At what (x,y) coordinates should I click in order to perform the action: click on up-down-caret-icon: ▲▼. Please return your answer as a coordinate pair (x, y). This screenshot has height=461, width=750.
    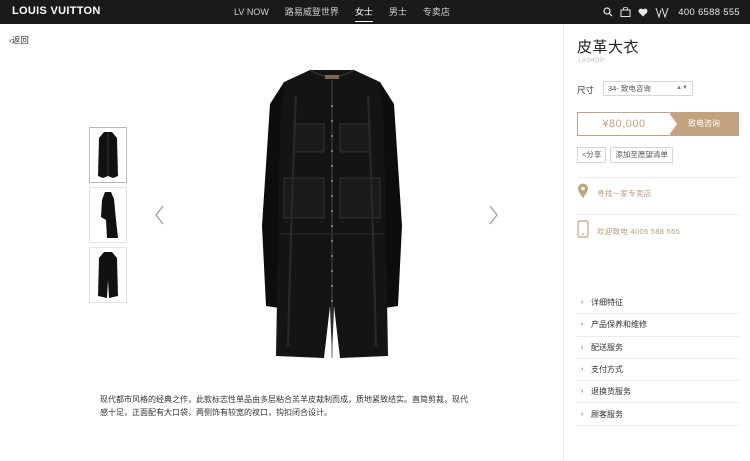
    Looking at the image, I should click on (682, 88).